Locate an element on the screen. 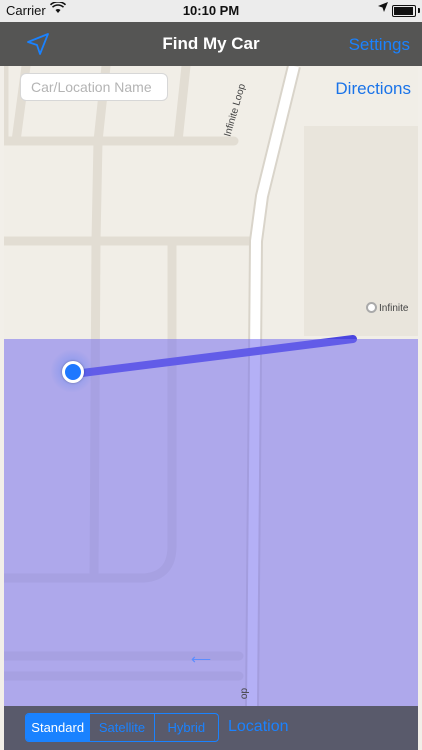 The image size is (422, 750). map-type-hybrid: Hybrid is located at coordinates (186, 727).